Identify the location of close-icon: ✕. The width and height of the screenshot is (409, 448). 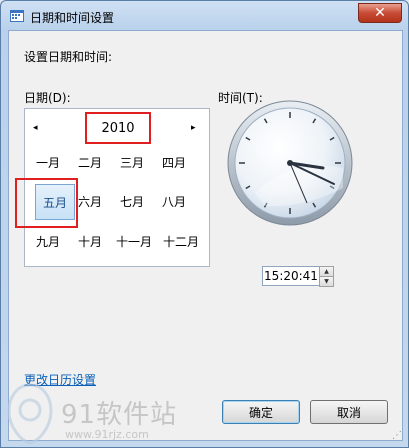
(380, 13).